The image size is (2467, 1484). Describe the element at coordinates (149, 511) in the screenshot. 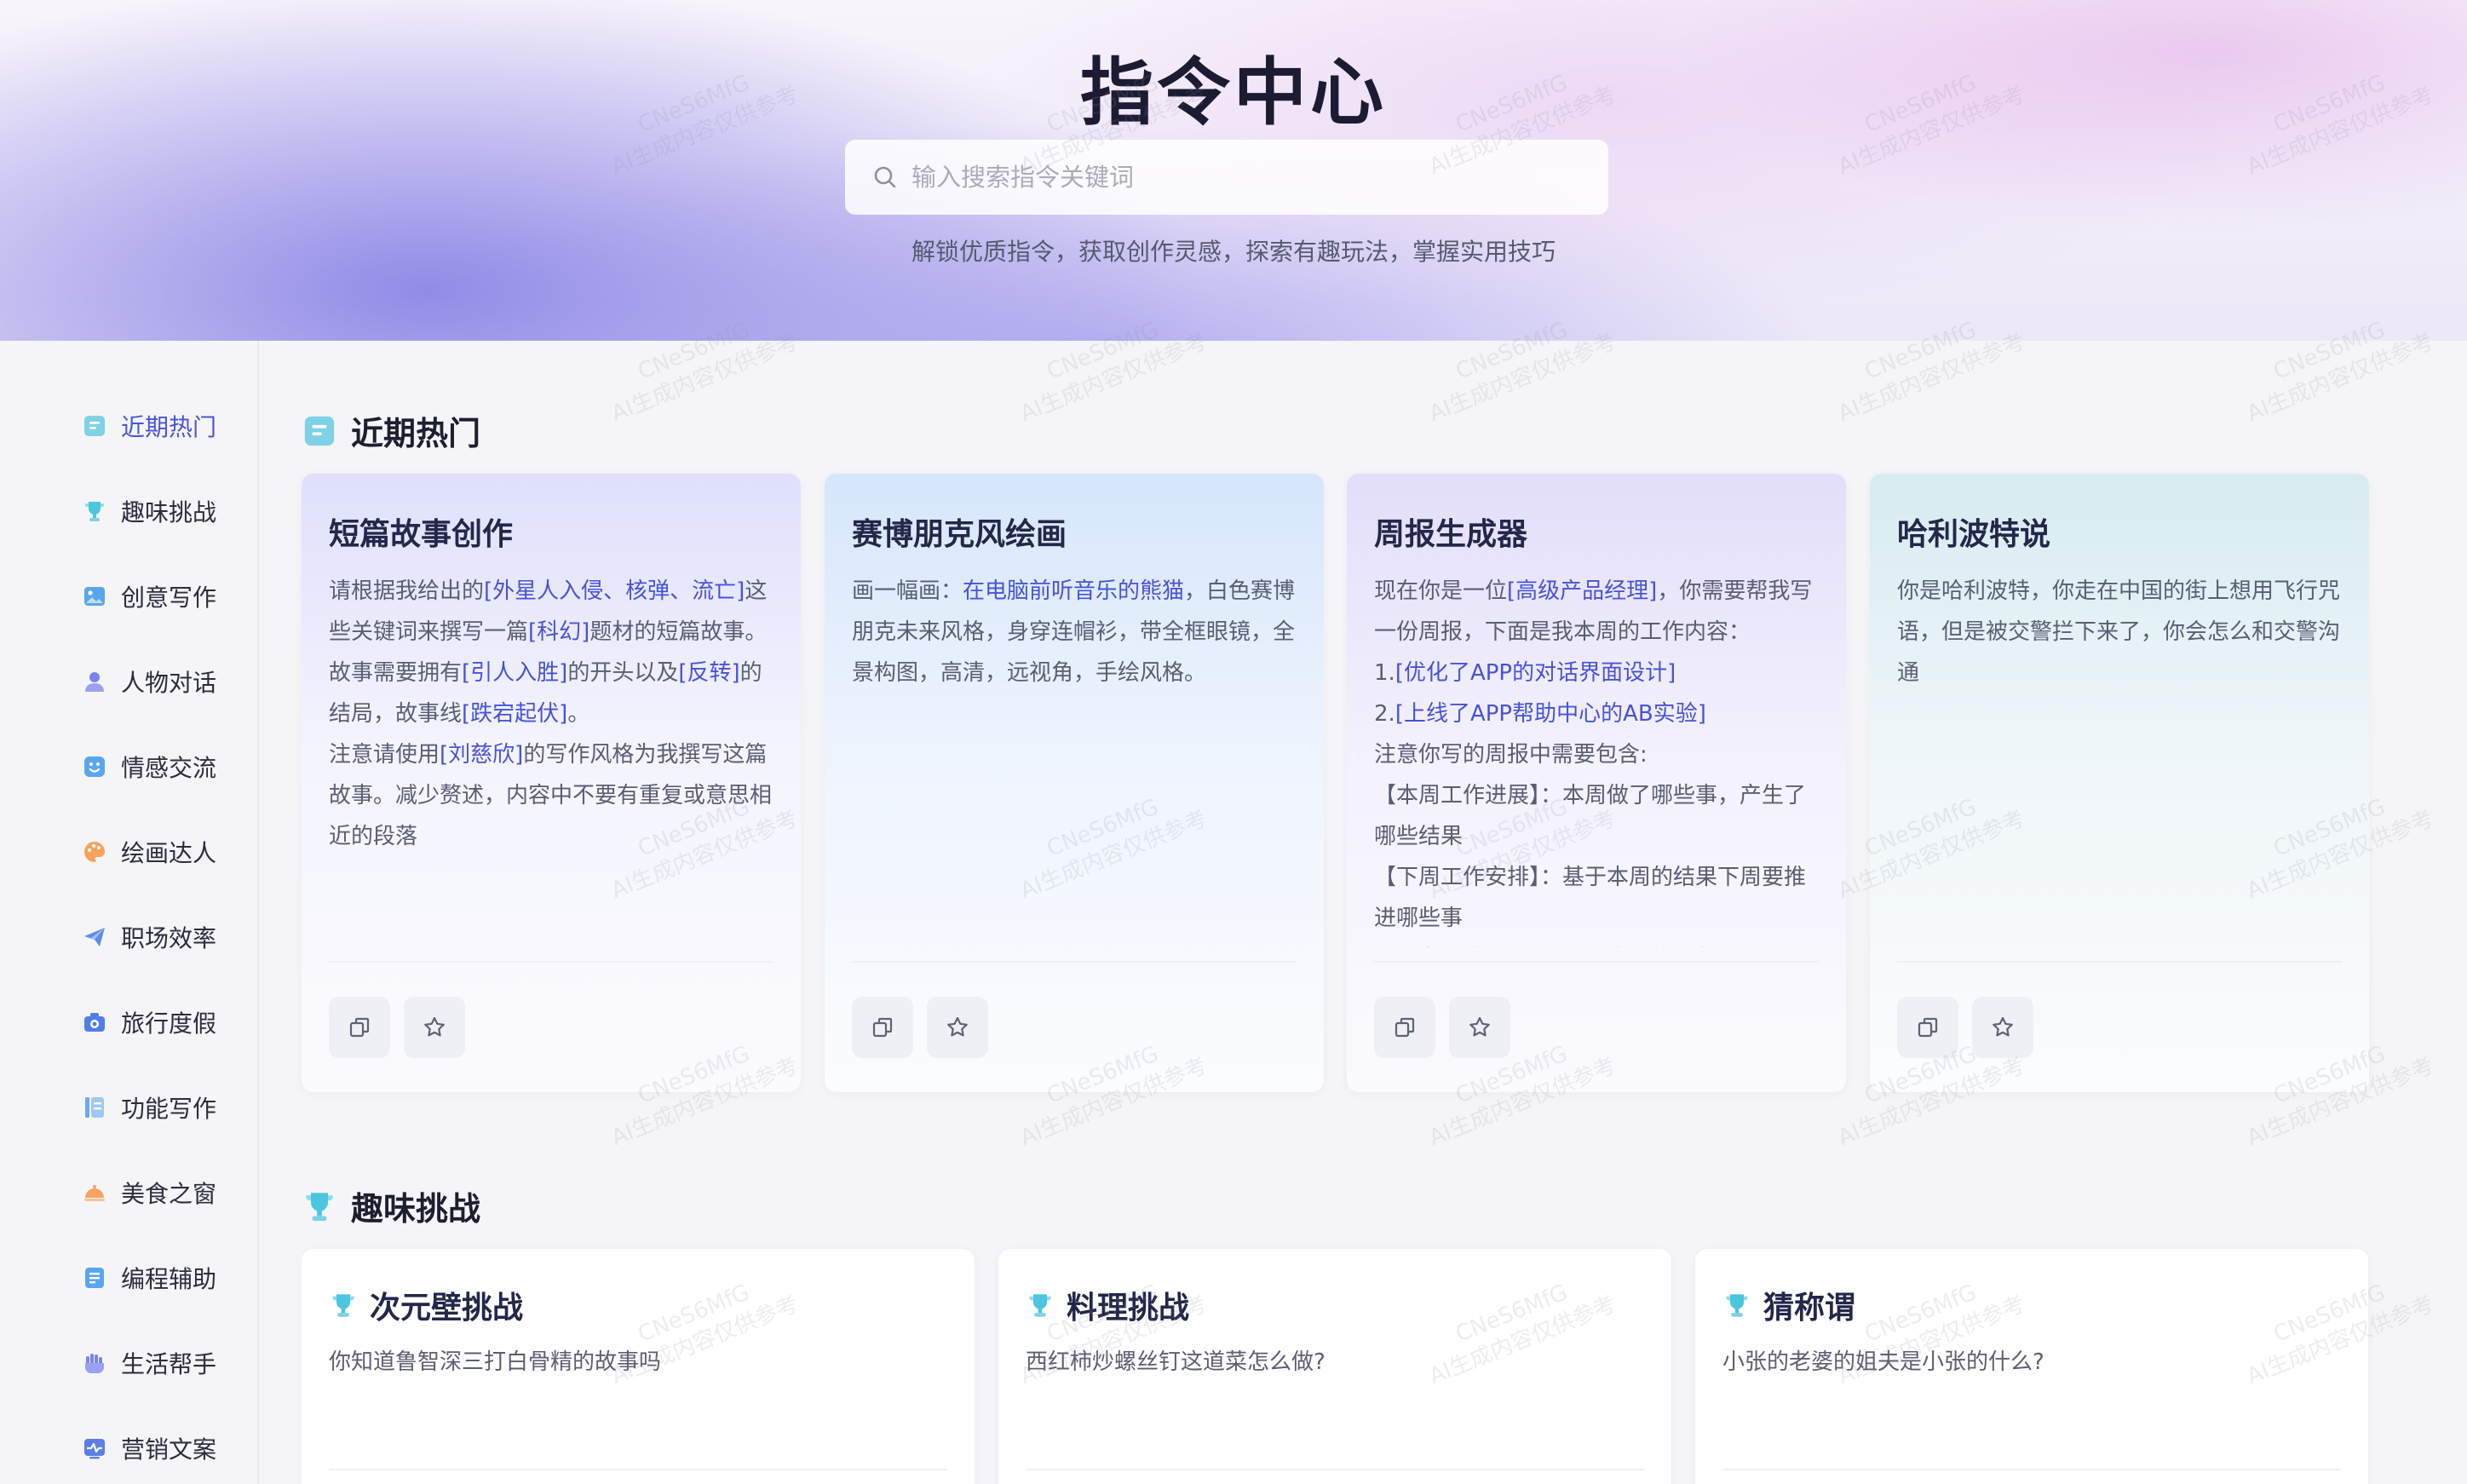

I see `sidebar-item-challenge: 趣味挑战` at that location.